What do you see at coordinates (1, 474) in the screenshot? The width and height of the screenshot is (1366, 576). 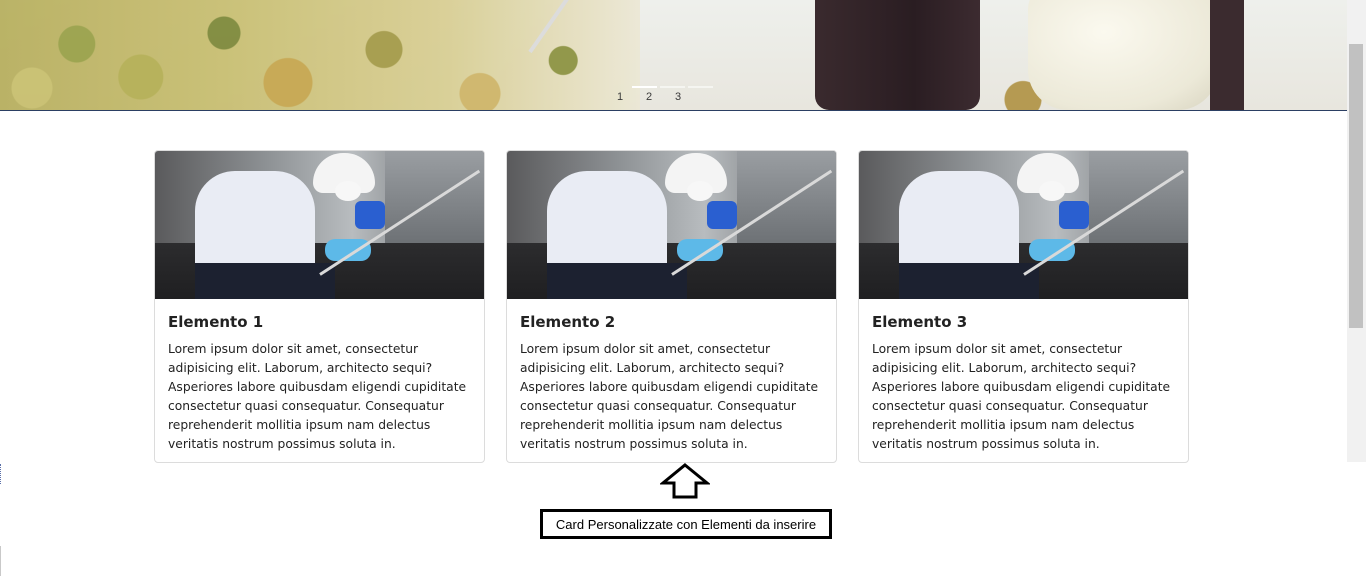 I see `focus-marker` at bounding box center [1, 474].